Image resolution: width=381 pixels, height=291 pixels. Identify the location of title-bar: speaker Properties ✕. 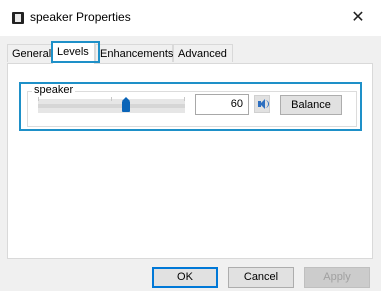
(190, 18).